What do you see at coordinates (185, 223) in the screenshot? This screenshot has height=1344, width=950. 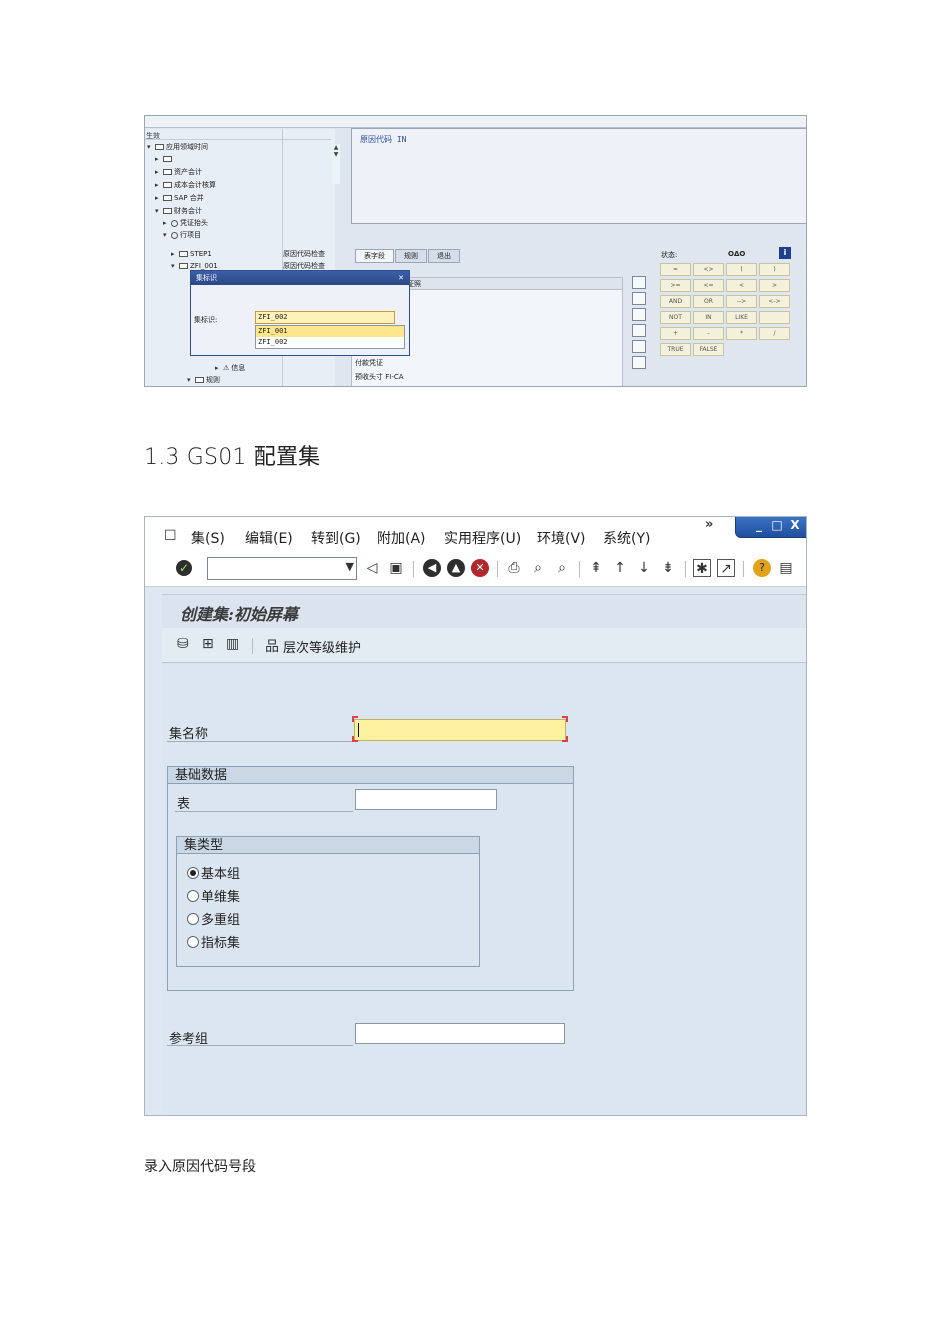 I see `tree-item: ▸ 凭证抬头` at bounding box center [185, 223].